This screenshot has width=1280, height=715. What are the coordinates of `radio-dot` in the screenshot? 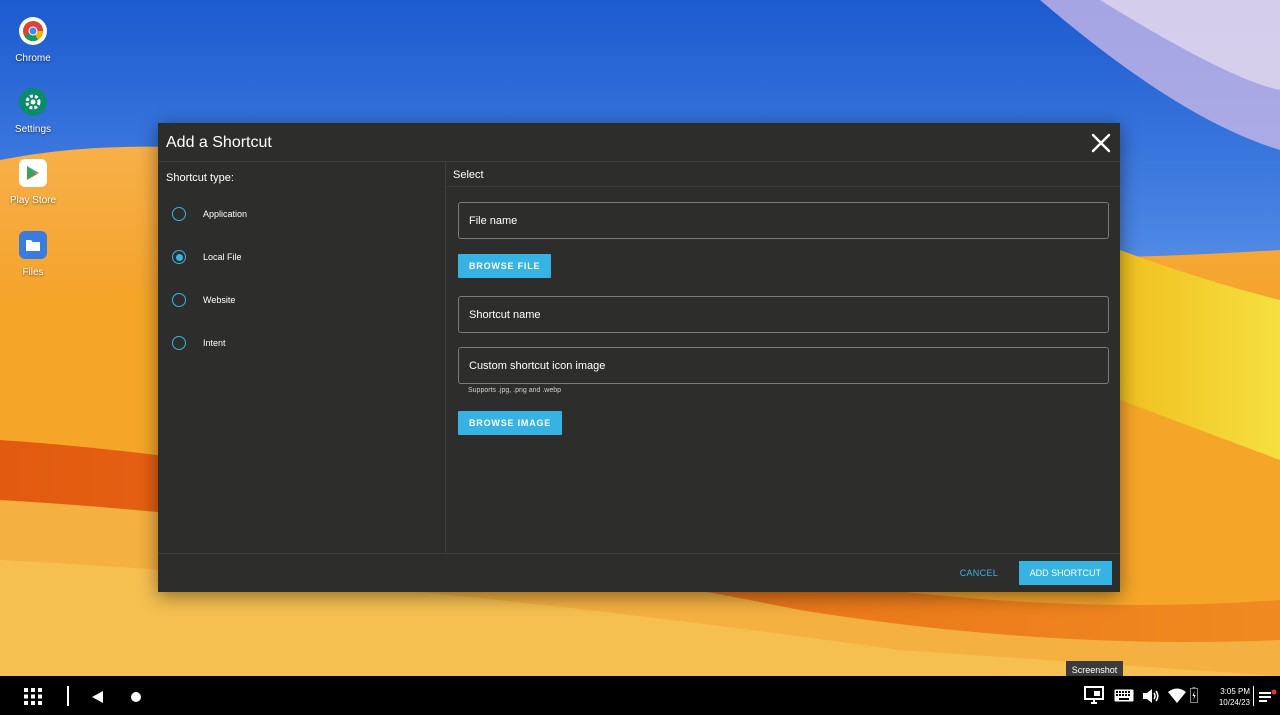 It's located at (179, 257).